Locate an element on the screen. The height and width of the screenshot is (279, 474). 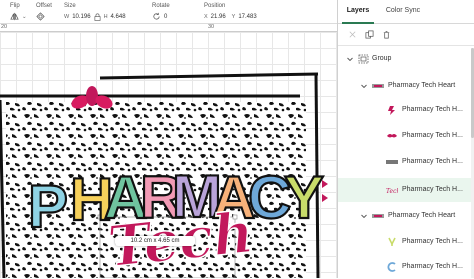
pos-x-prefix: X is located at coordinates (206, 16).